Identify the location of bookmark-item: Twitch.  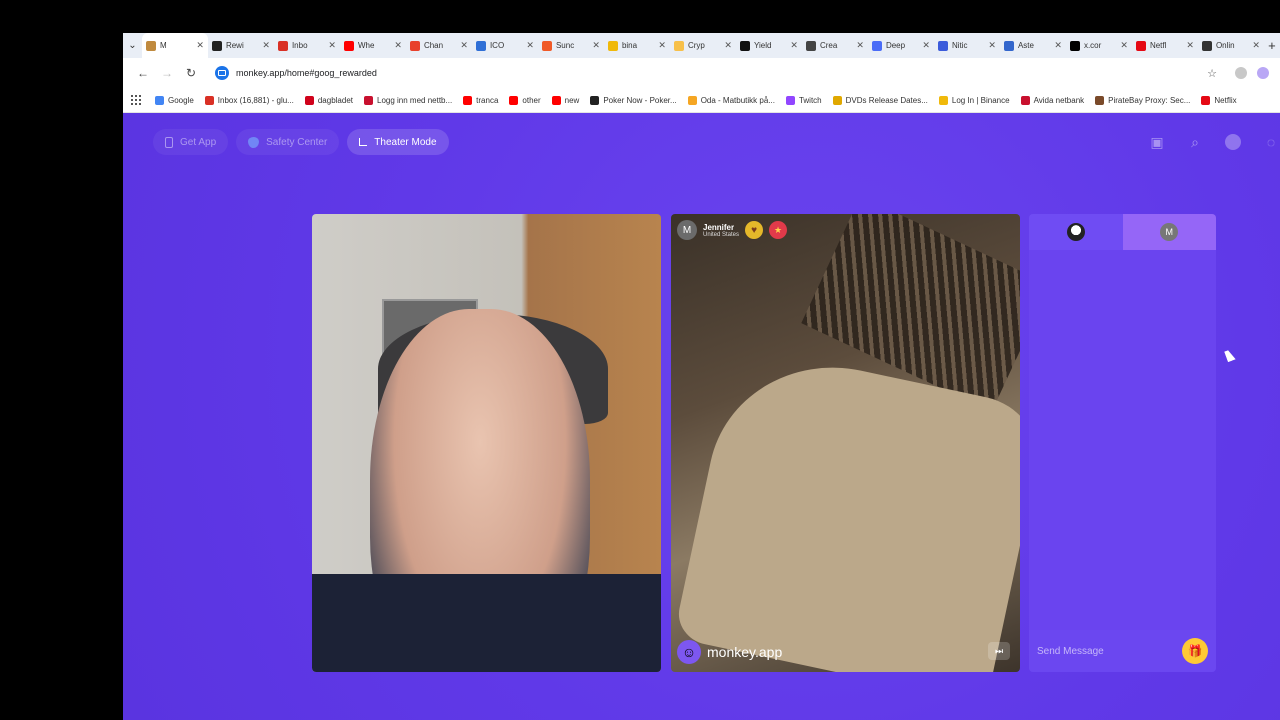
(803, 100).